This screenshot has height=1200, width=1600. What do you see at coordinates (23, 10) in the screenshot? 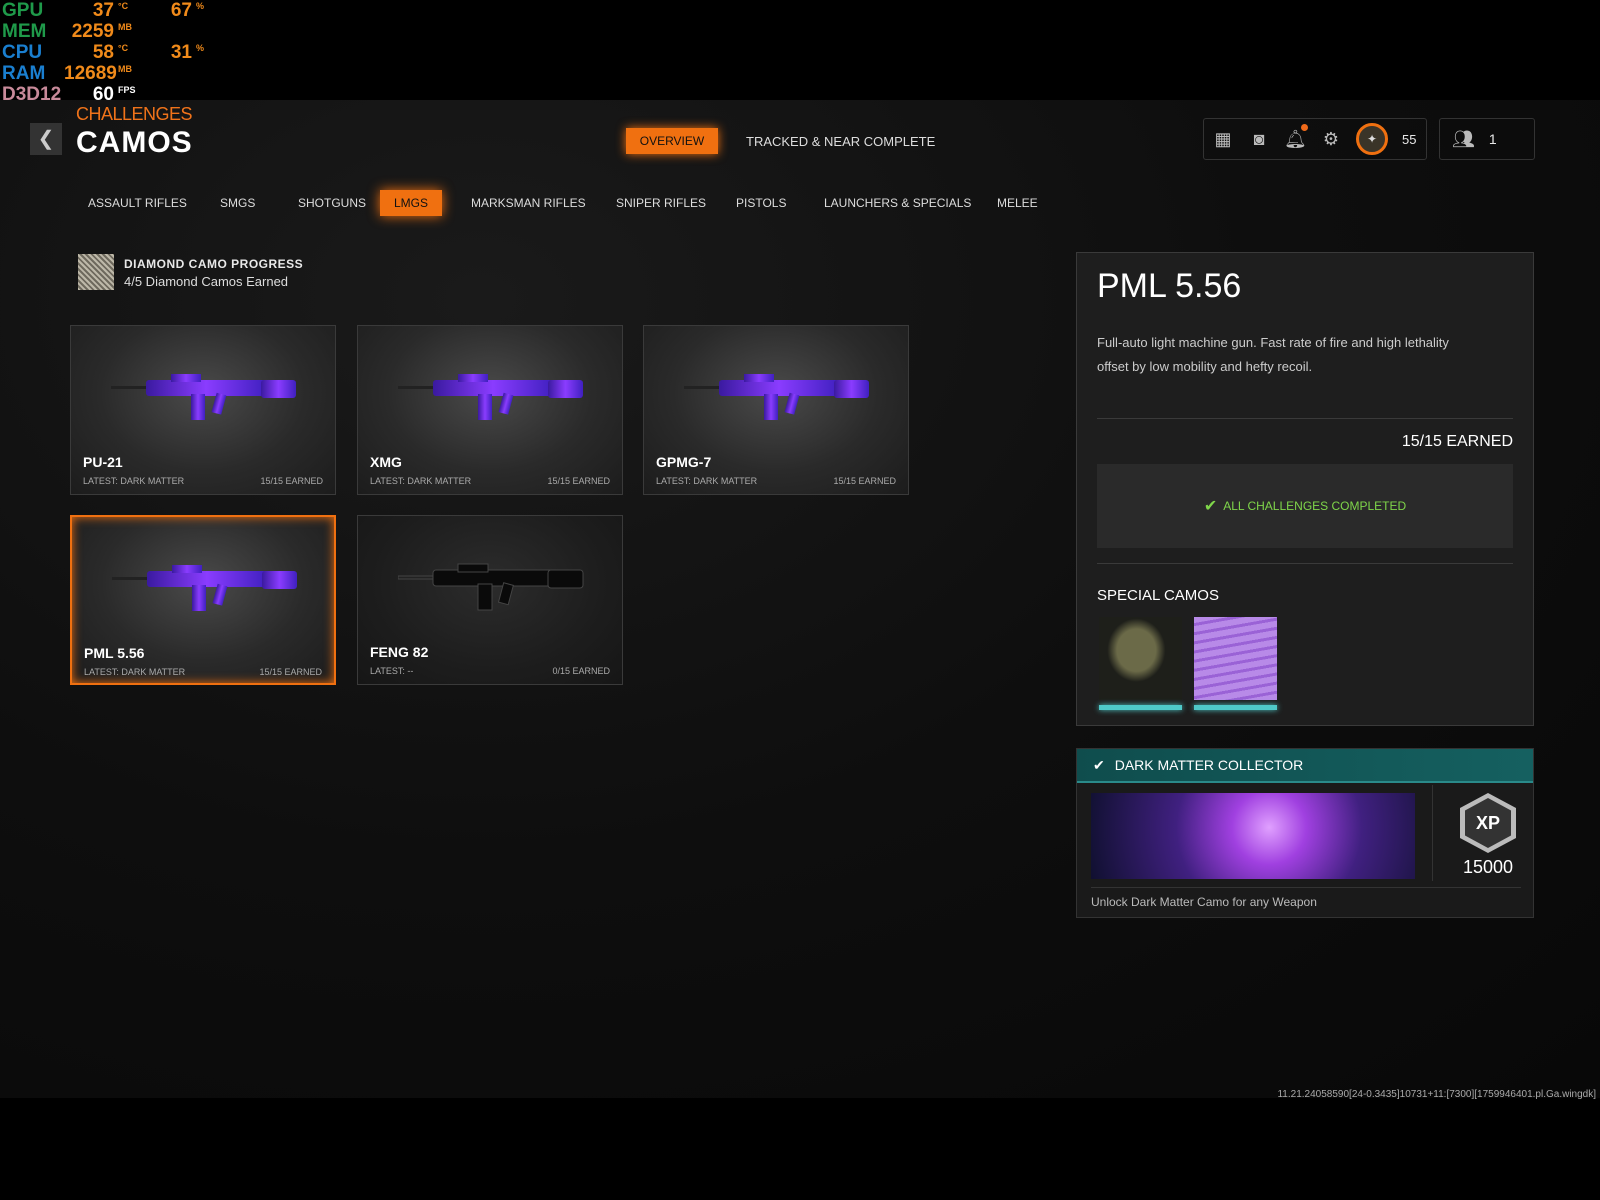
I see `stat-label: GPU` at bounding box center [23, 10].